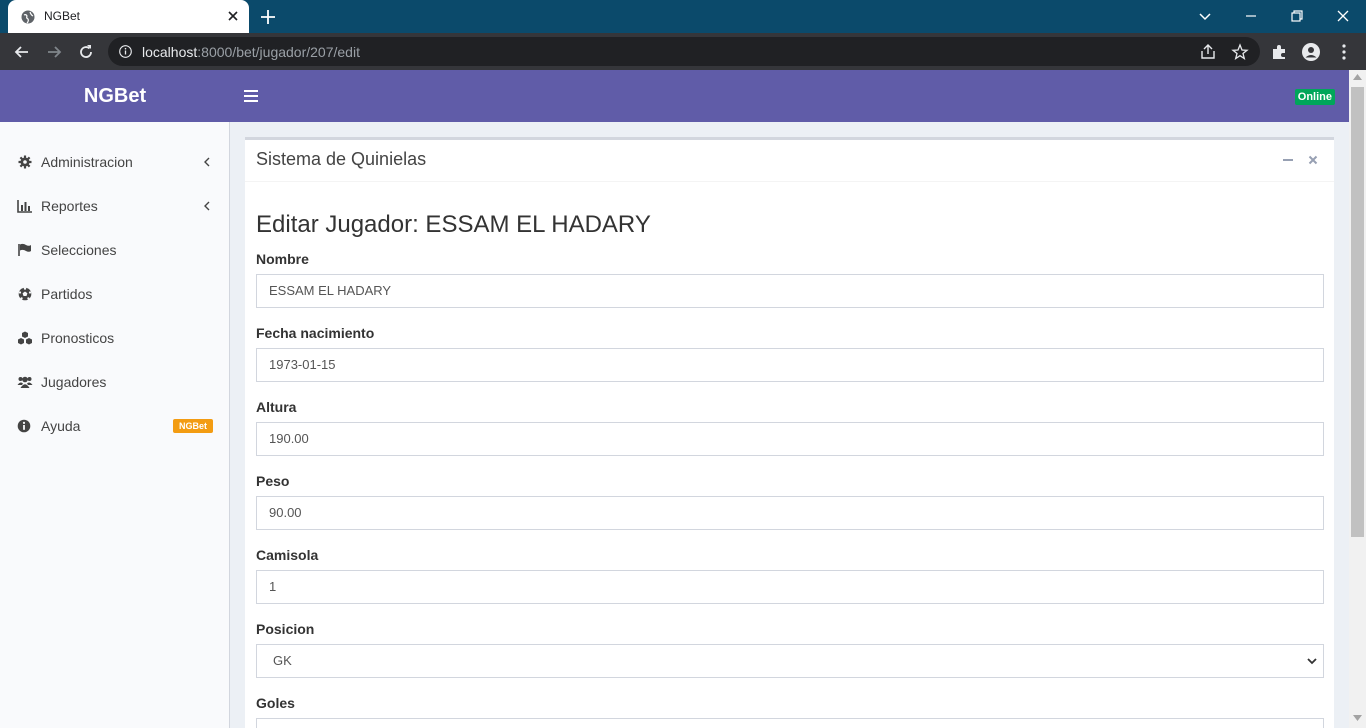 This screenshot has height=728, width=1366. Describe the element at coordinates (170, 52) in the screenshot. I see `url-host: localhost` at that location.